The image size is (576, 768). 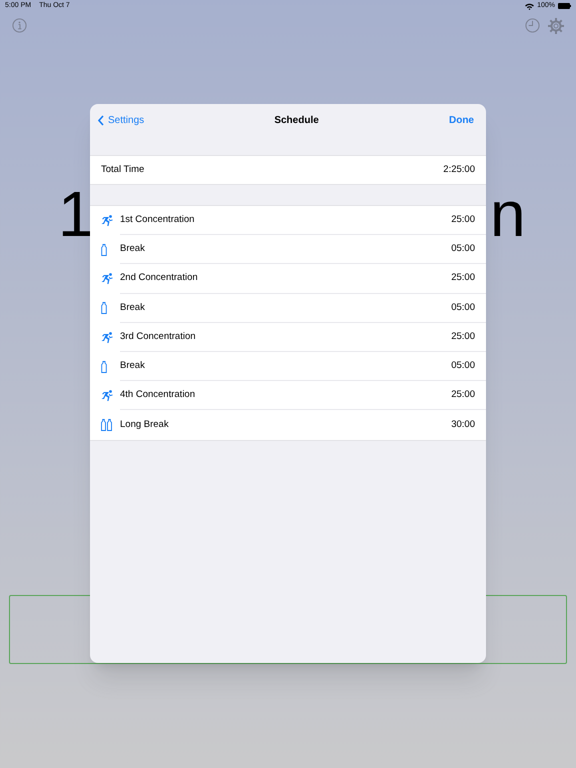 I want to click on total-label: Total Time, so click(x=122, y=169).